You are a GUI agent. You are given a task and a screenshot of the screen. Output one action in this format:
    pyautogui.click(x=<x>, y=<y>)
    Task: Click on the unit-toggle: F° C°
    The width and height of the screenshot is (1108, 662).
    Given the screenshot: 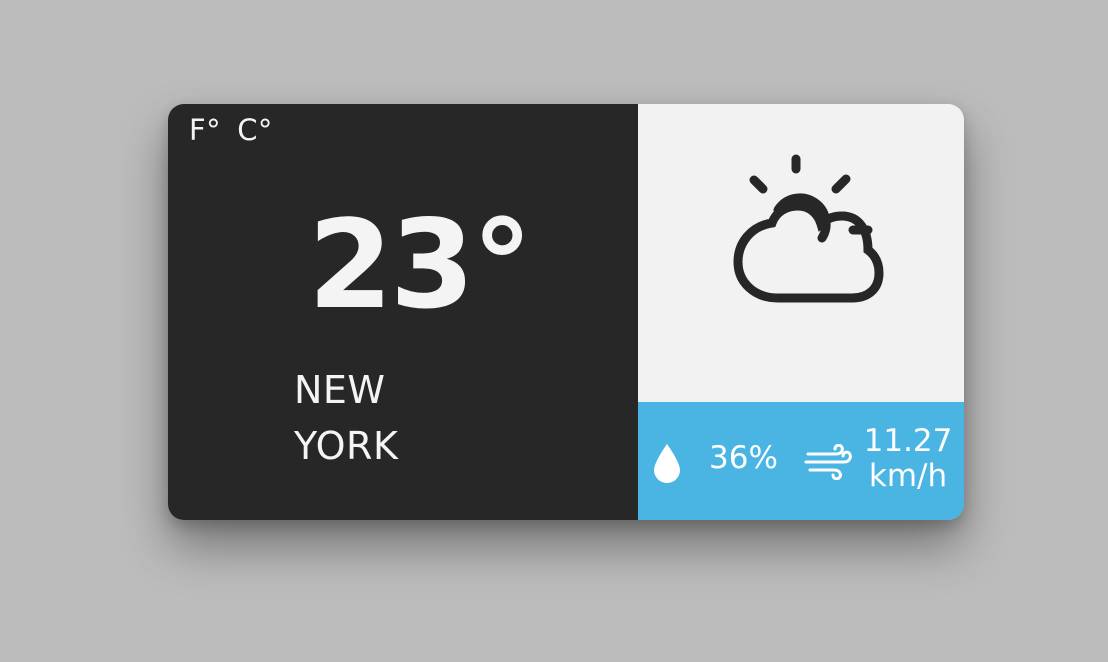 What is the action you would take?
    pyautogui.click(x=231, y=130)
    